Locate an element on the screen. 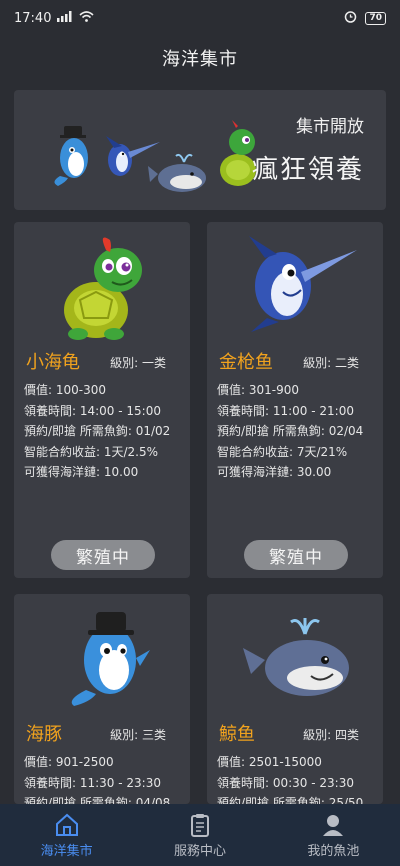 The image size is (400, 866). alarm-icon is located at coordinates (350, 18).